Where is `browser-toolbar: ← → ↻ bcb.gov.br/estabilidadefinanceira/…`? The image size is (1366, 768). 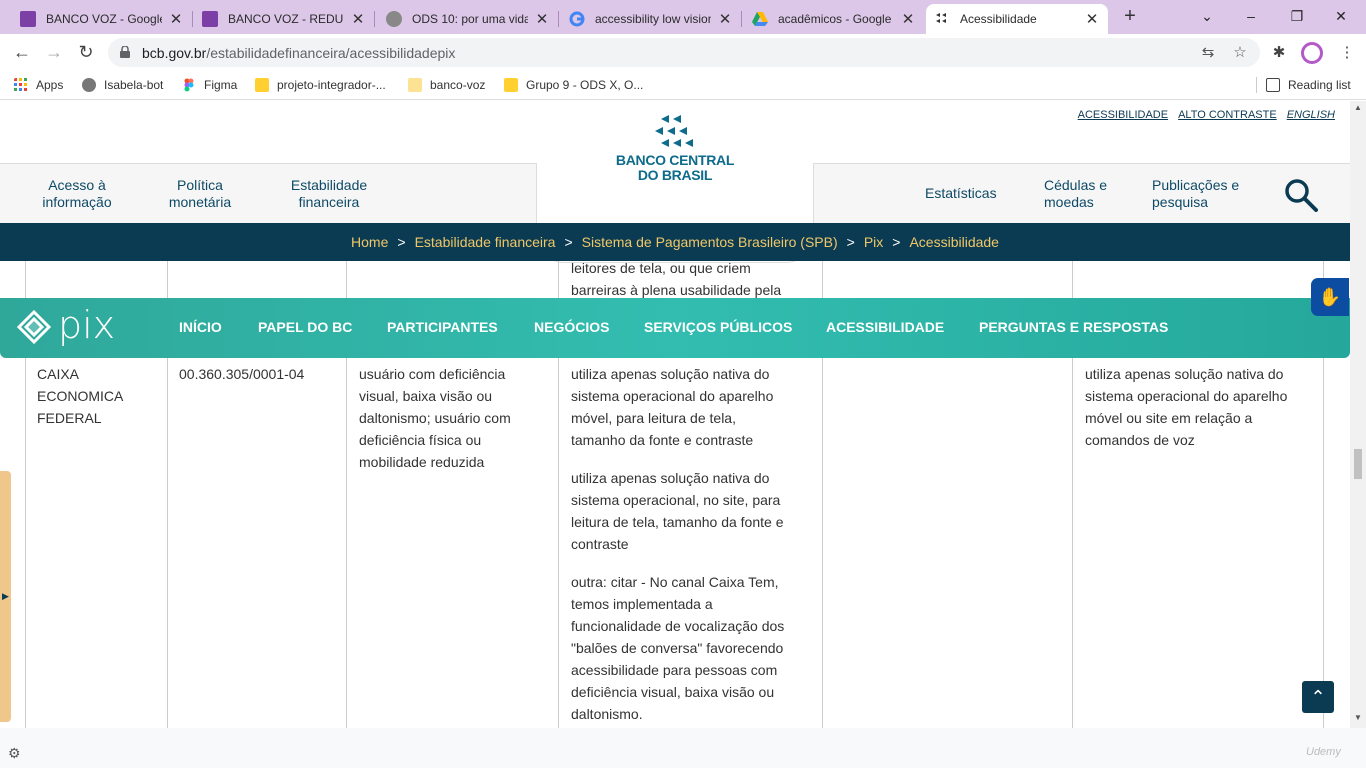
browser-toolbar: ← → ↻ bcb.gov.br/estabilidadefinanceira/… is located at coordinates (683, 52).